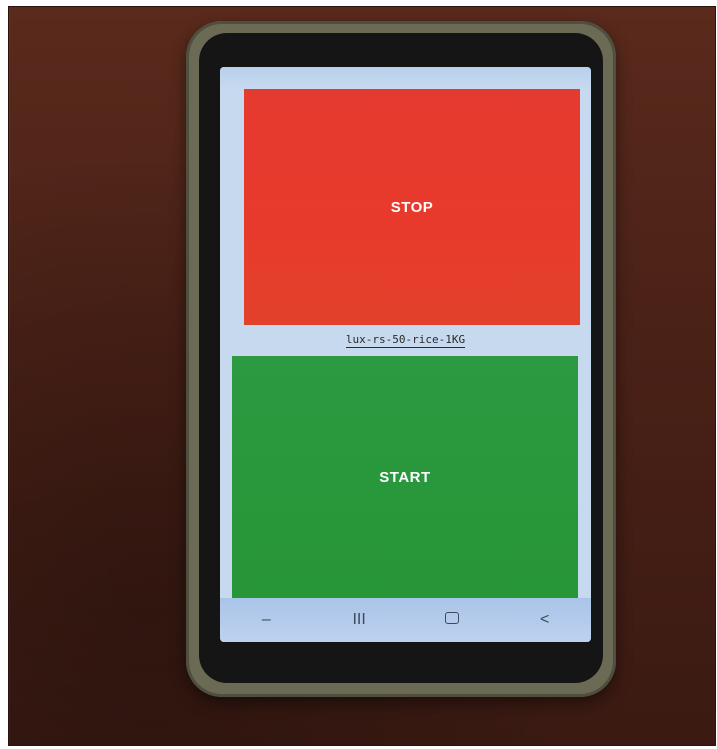  I want to click on home-icon, so click(451, 618).